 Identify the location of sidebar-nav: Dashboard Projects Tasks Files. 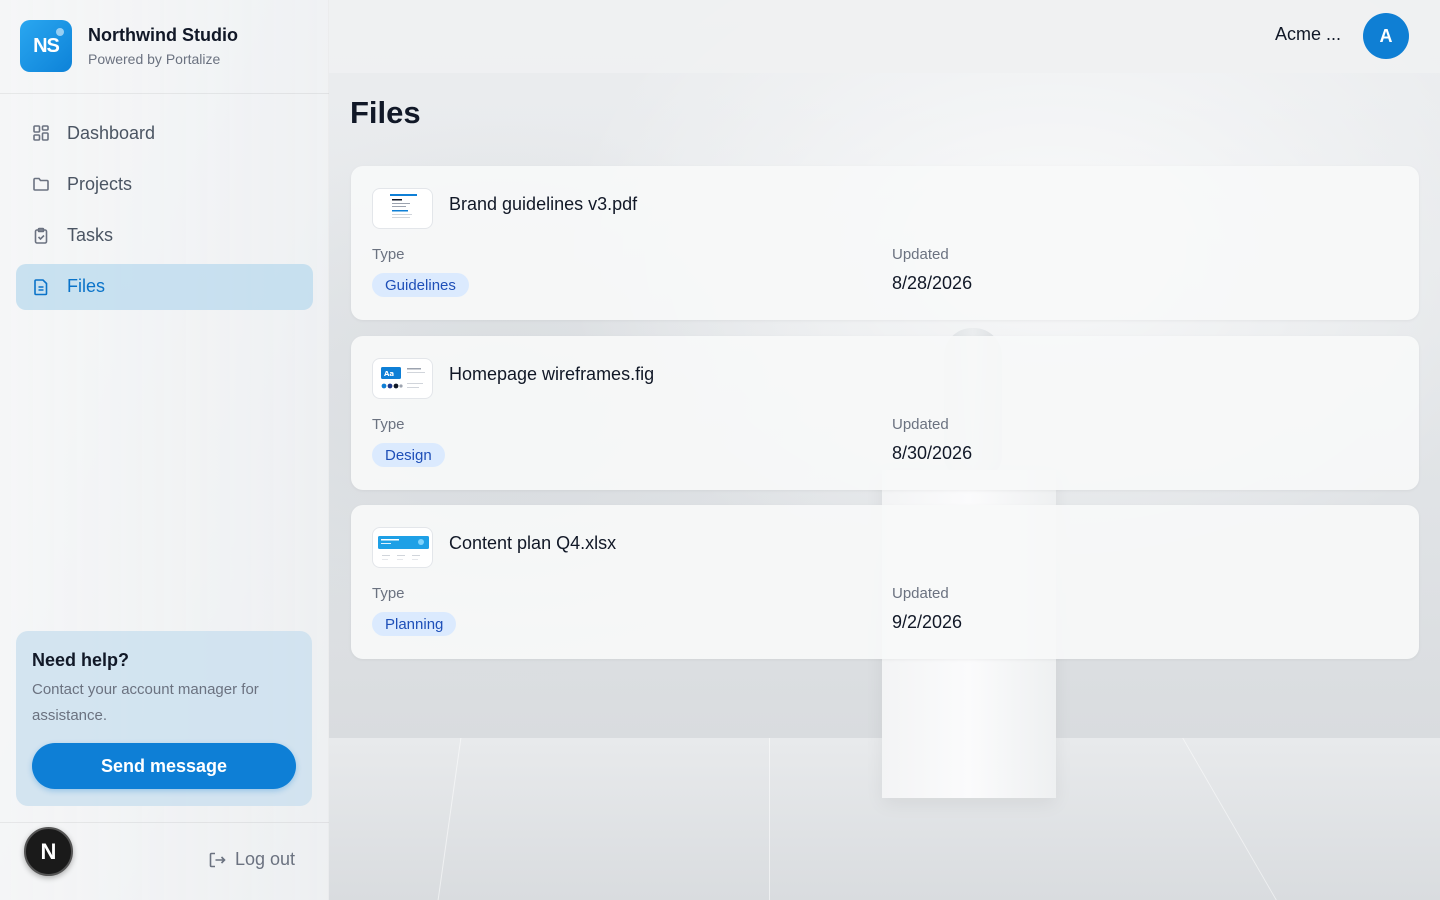
(164, 212).